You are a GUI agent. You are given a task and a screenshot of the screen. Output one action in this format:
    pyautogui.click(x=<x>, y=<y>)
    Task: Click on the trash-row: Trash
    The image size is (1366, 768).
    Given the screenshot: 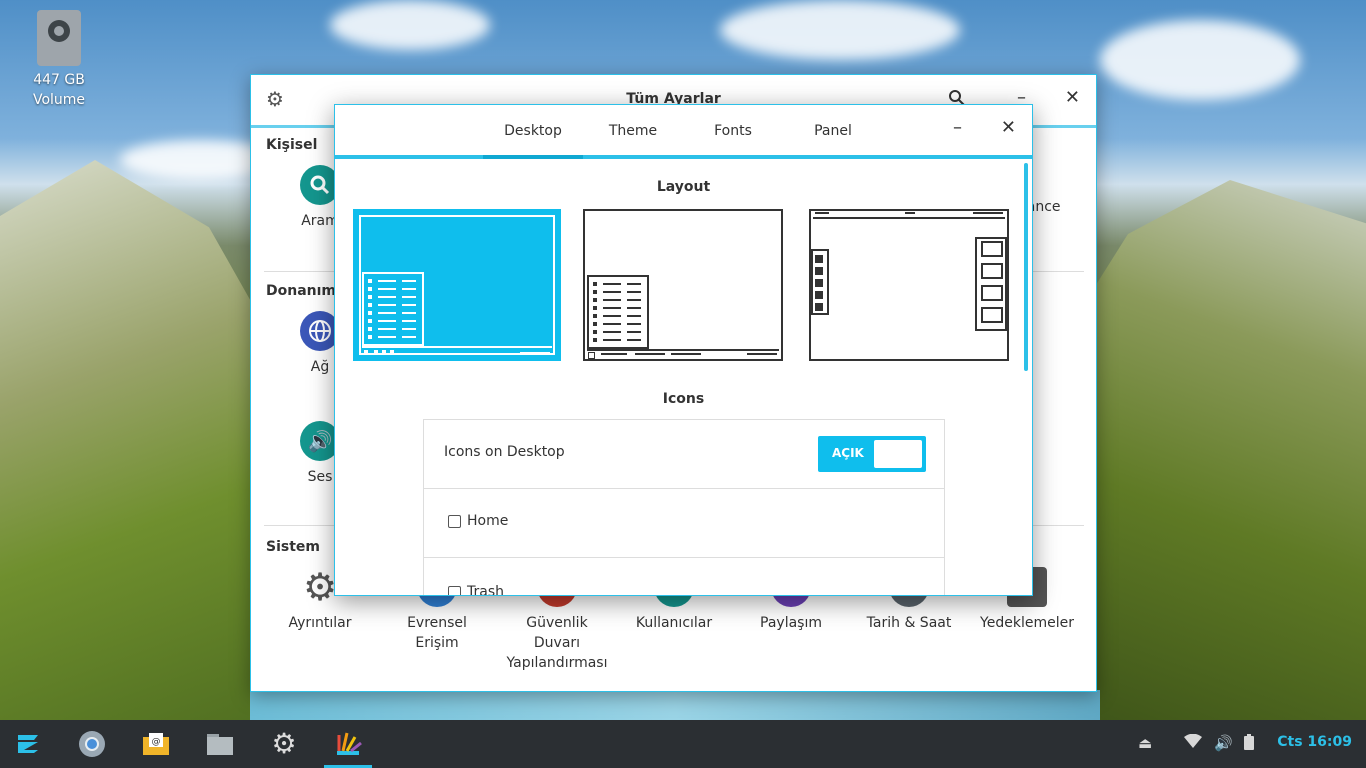 What is the action you would take?
    pyautogui.click(x=684, y=577)
    